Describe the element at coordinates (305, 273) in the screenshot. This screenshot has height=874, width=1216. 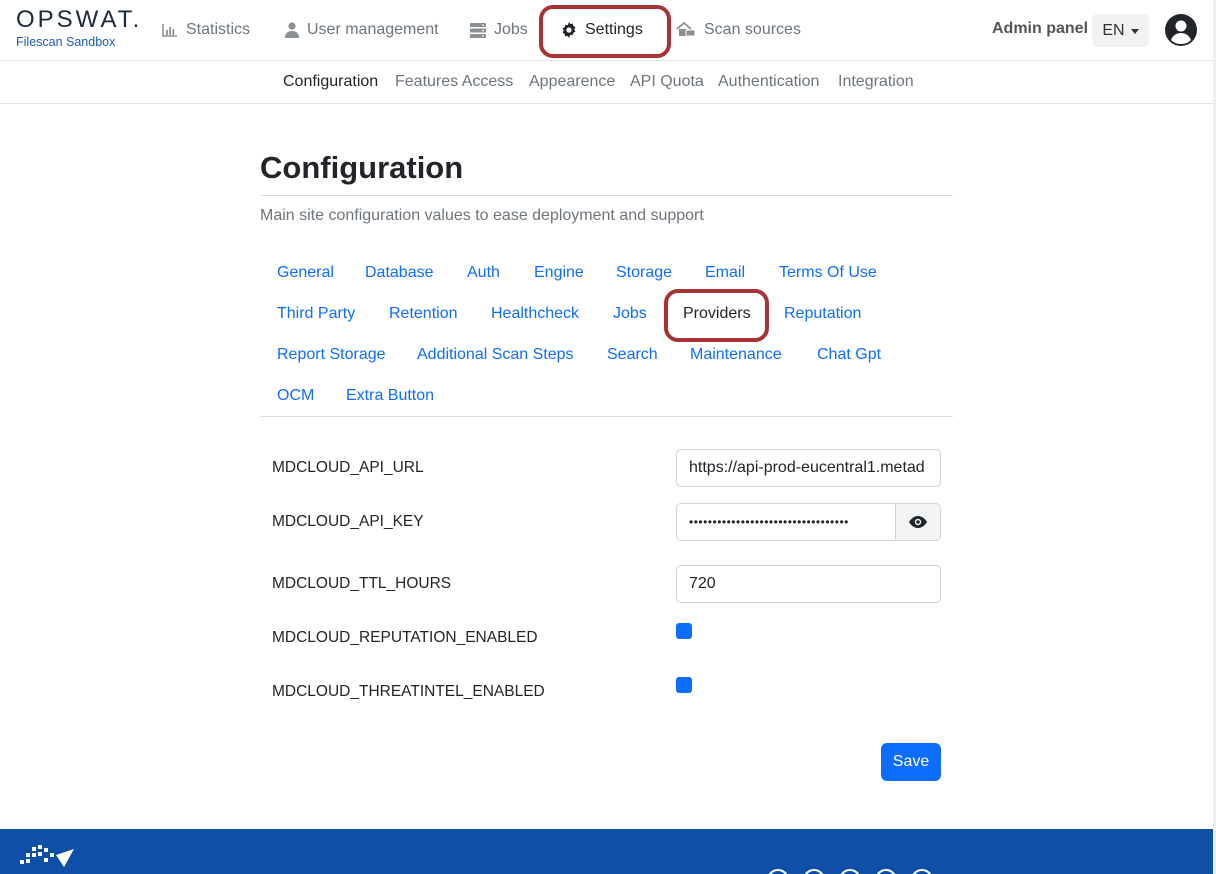
I see `tab-general: General` at that location.